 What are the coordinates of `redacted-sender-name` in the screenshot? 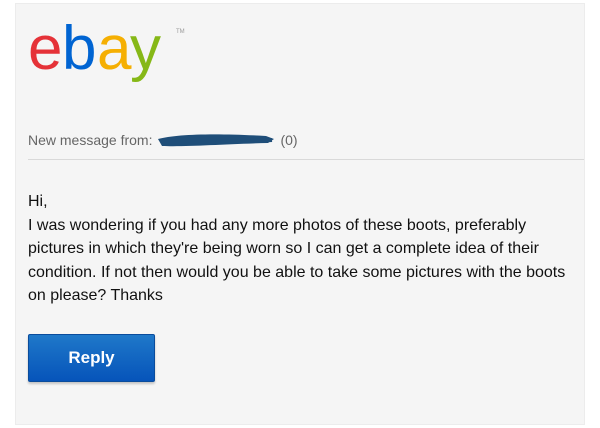 It's located at (216, 140).